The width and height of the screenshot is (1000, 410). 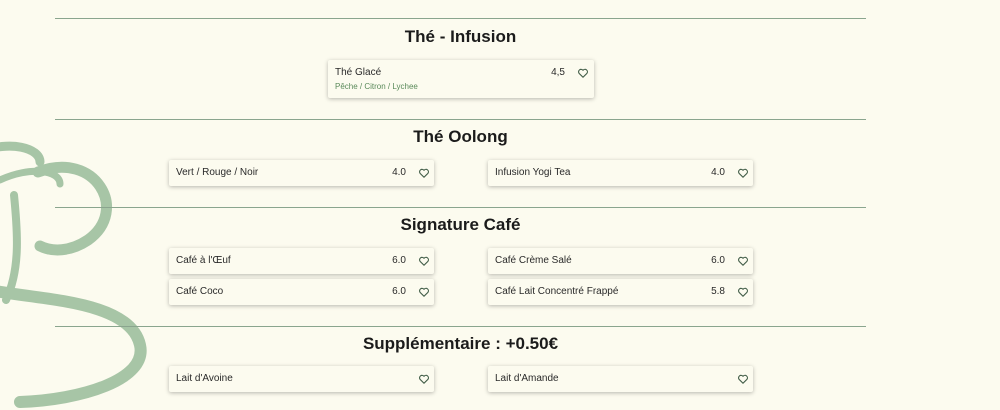 I want to click on menu-item-lait-avoine: Lait d'Avoine, so click(x=301, y=379).